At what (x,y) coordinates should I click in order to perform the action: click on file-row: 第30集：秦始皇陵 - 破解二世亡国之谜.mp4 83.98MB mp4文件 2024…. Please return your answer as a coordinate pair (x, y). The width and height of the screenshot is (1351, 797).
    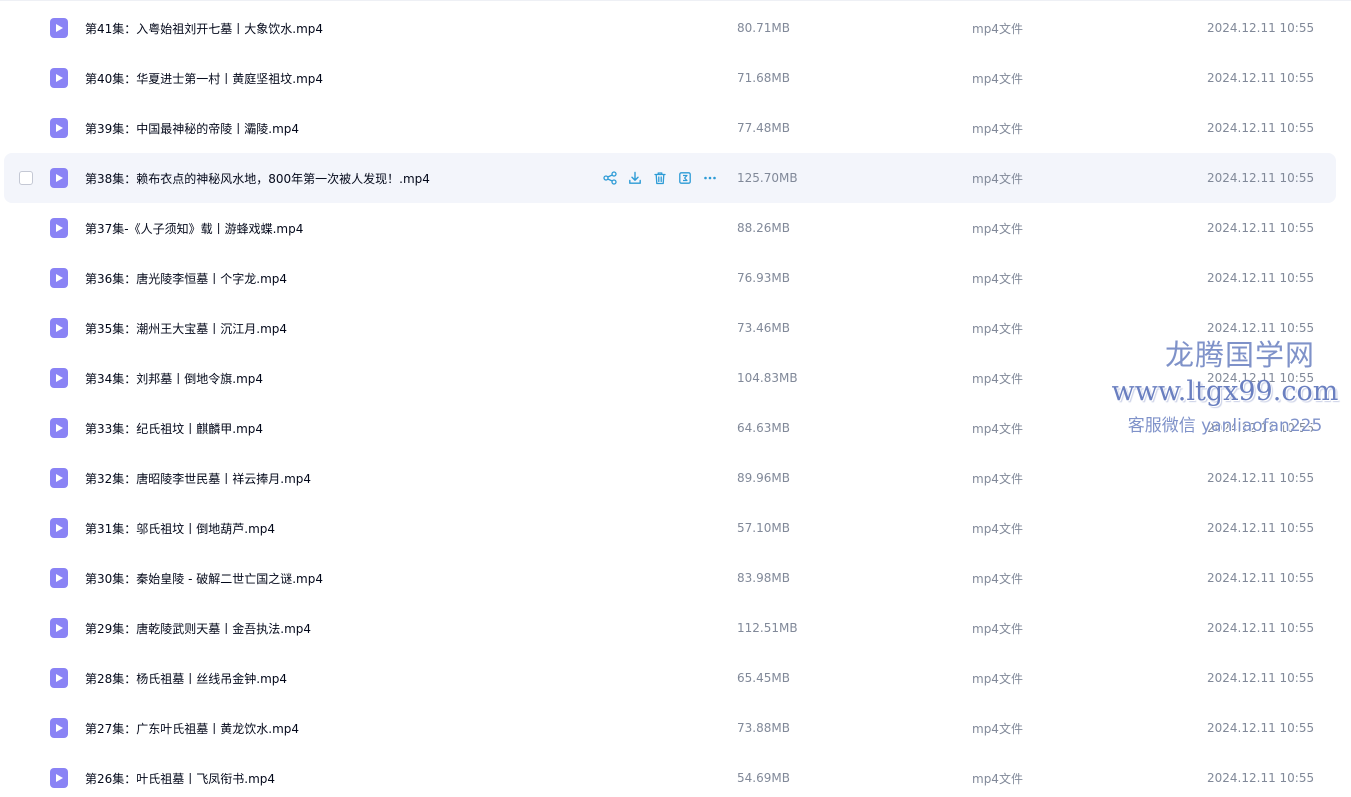
    Looking at the image, I should click on (670, 578).